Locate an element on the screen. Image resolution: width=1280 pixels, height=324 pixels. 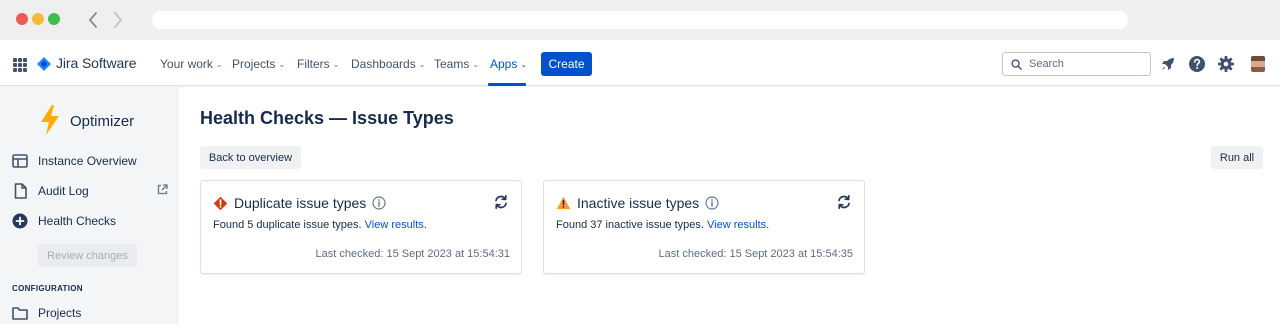
description-text: Found 37 inactive issue types. is located at coordinates (632, 225).